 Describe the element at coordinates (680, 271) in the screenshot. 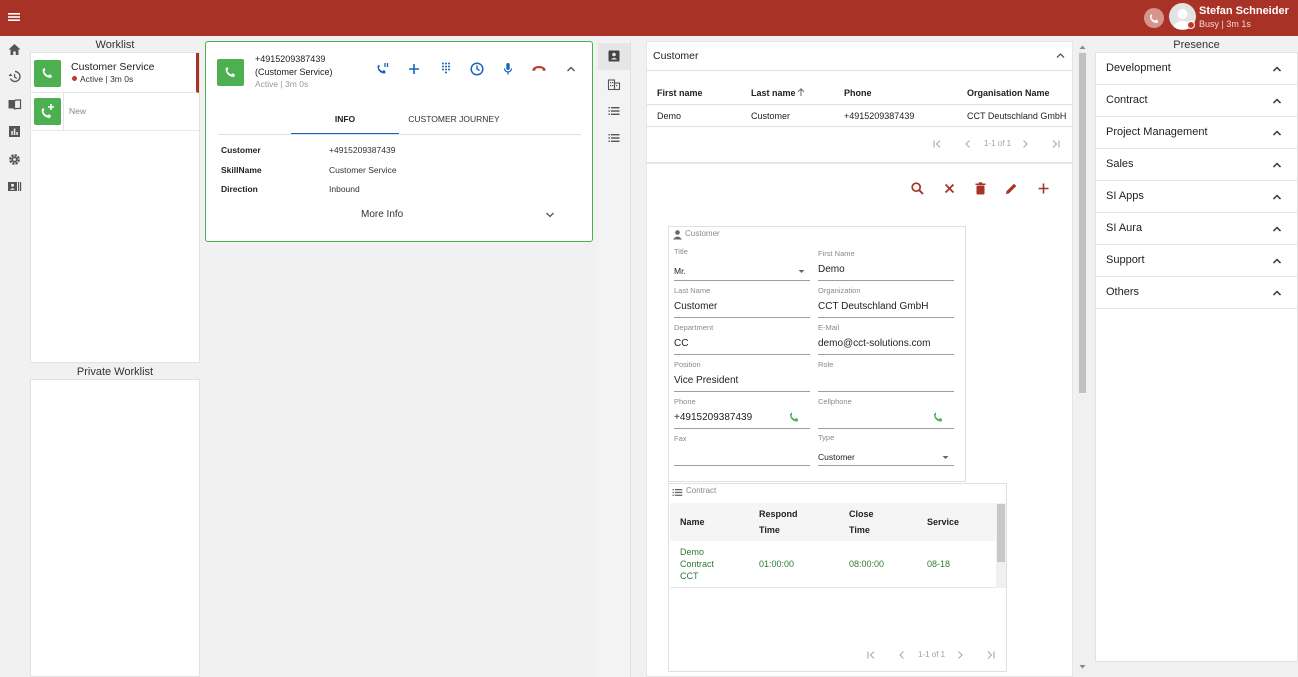

I see `title-select: Mr.` at that location.